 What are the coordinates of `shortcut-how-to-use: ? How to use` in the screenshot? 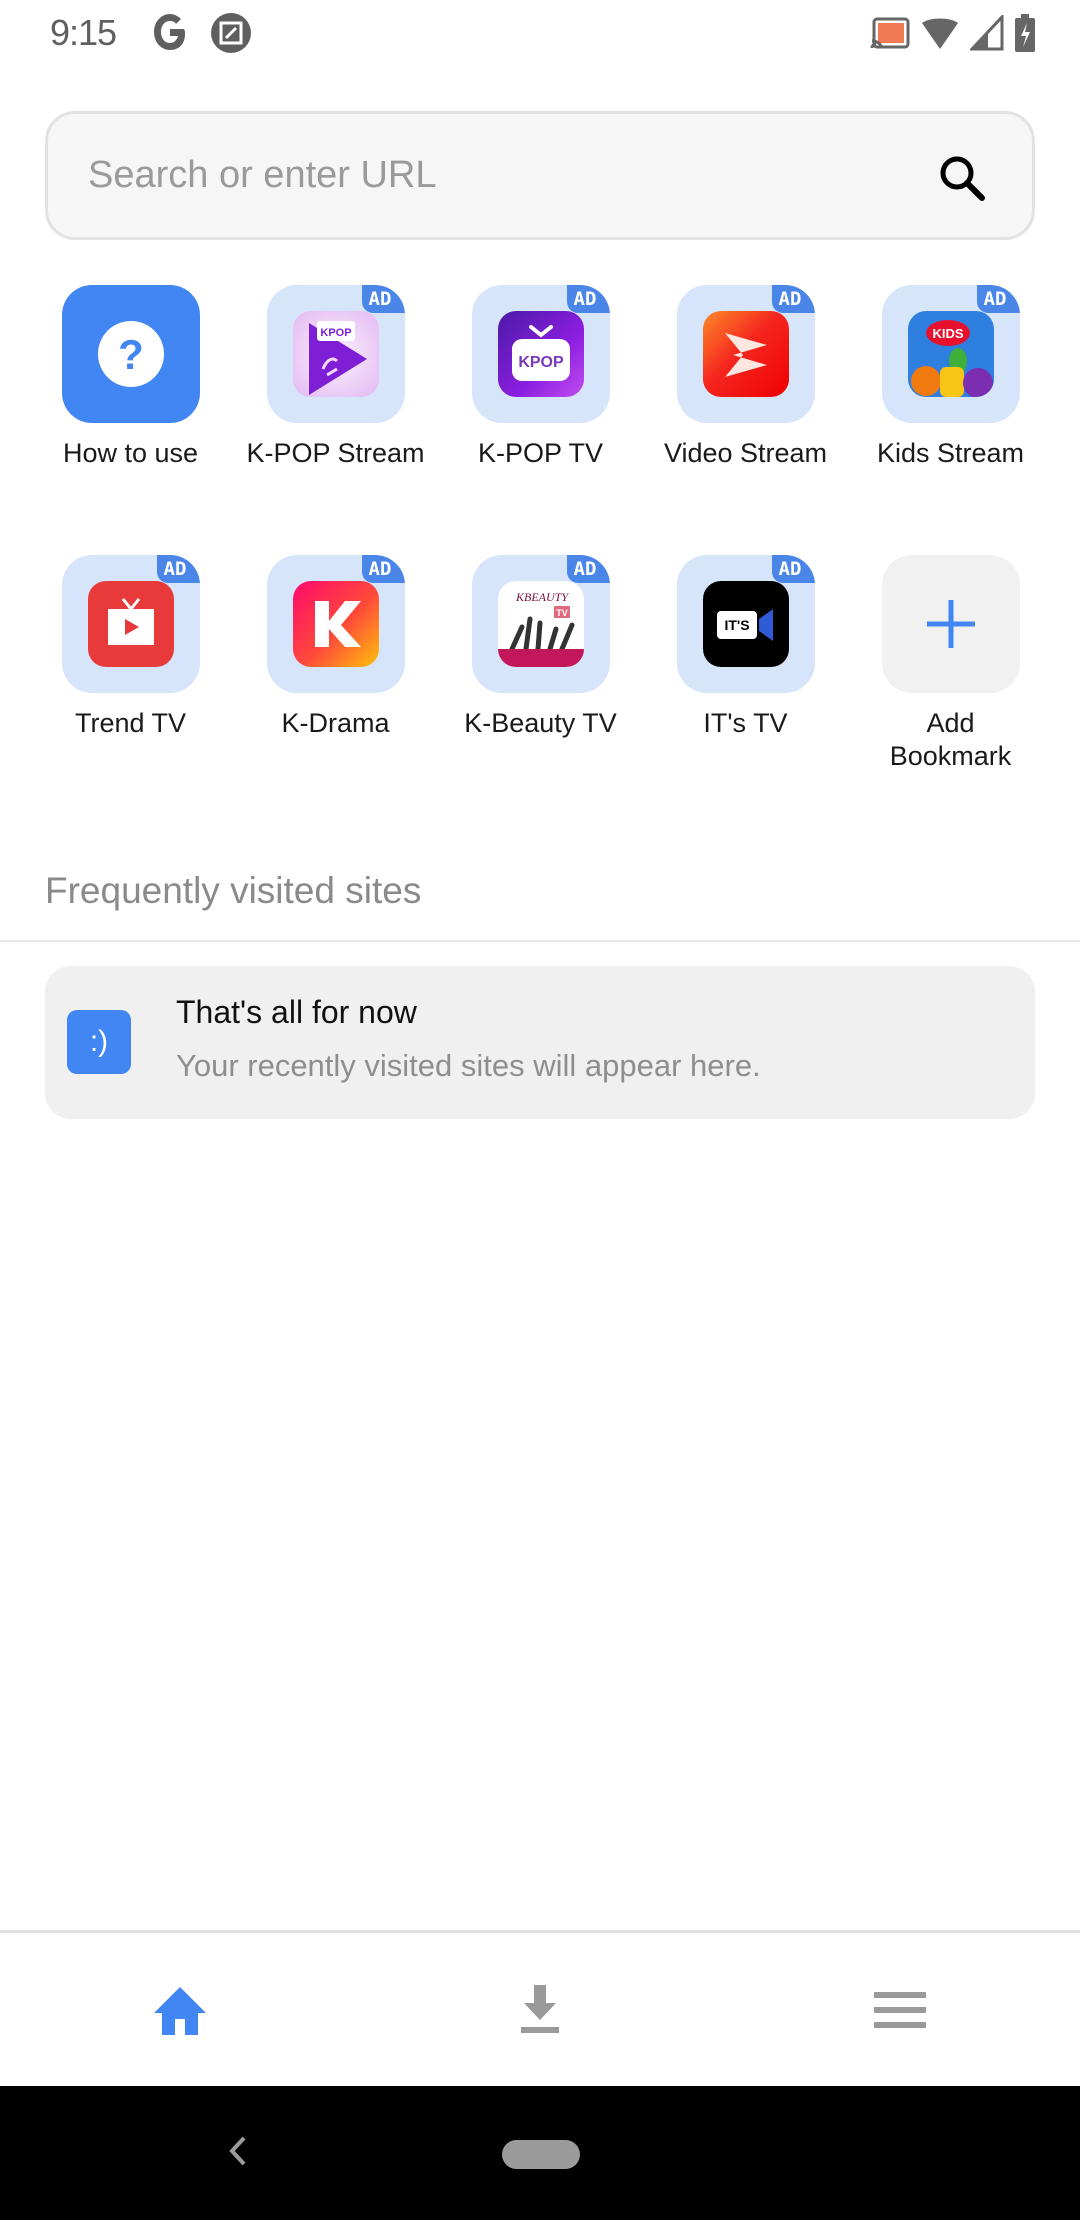 It's located at (130, 377).